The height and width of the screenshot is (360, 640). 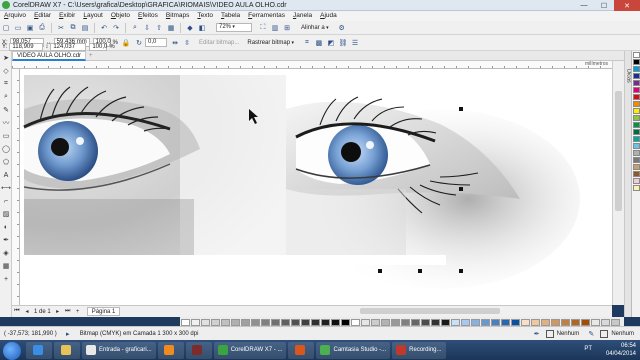 What do you see at coordinates (116, 28) in the screenshot?
I see `redo-icon: ↷` at bounding box center [116, 28].